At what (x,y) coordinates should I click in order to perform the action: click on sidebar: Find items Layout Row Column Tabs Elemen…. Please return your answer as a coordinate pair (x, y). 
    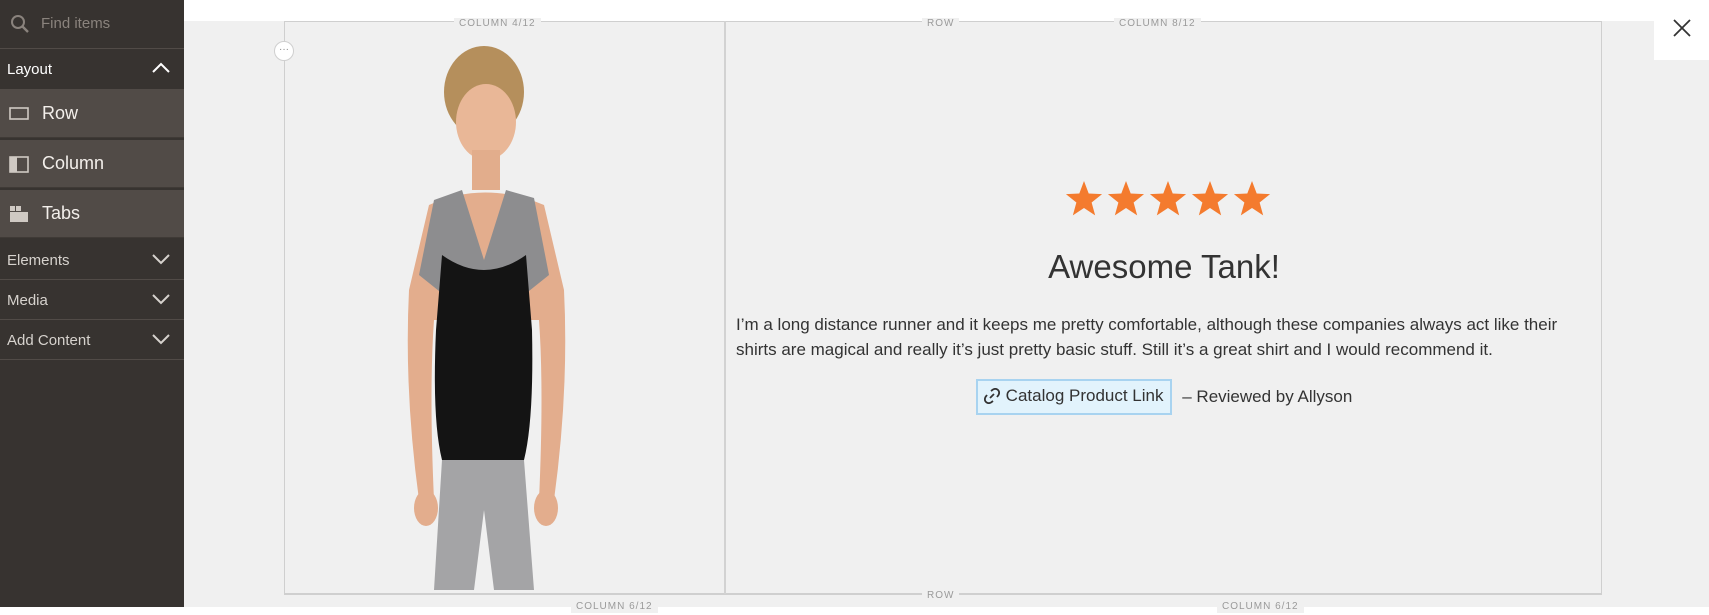
    Looking at the image, I should click on (92, 303).